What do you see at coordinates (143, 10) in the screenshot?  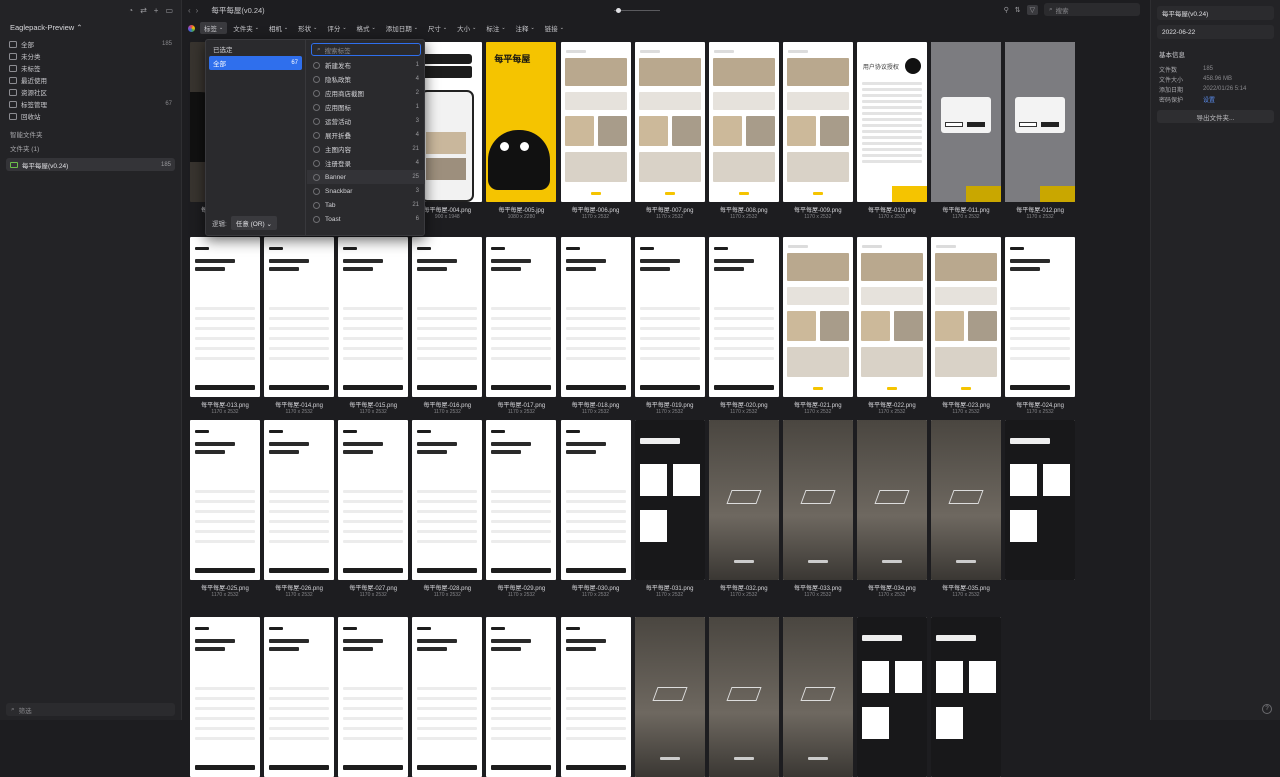 I see `sync-icon: ⇄` at bounding box center [143, 10].